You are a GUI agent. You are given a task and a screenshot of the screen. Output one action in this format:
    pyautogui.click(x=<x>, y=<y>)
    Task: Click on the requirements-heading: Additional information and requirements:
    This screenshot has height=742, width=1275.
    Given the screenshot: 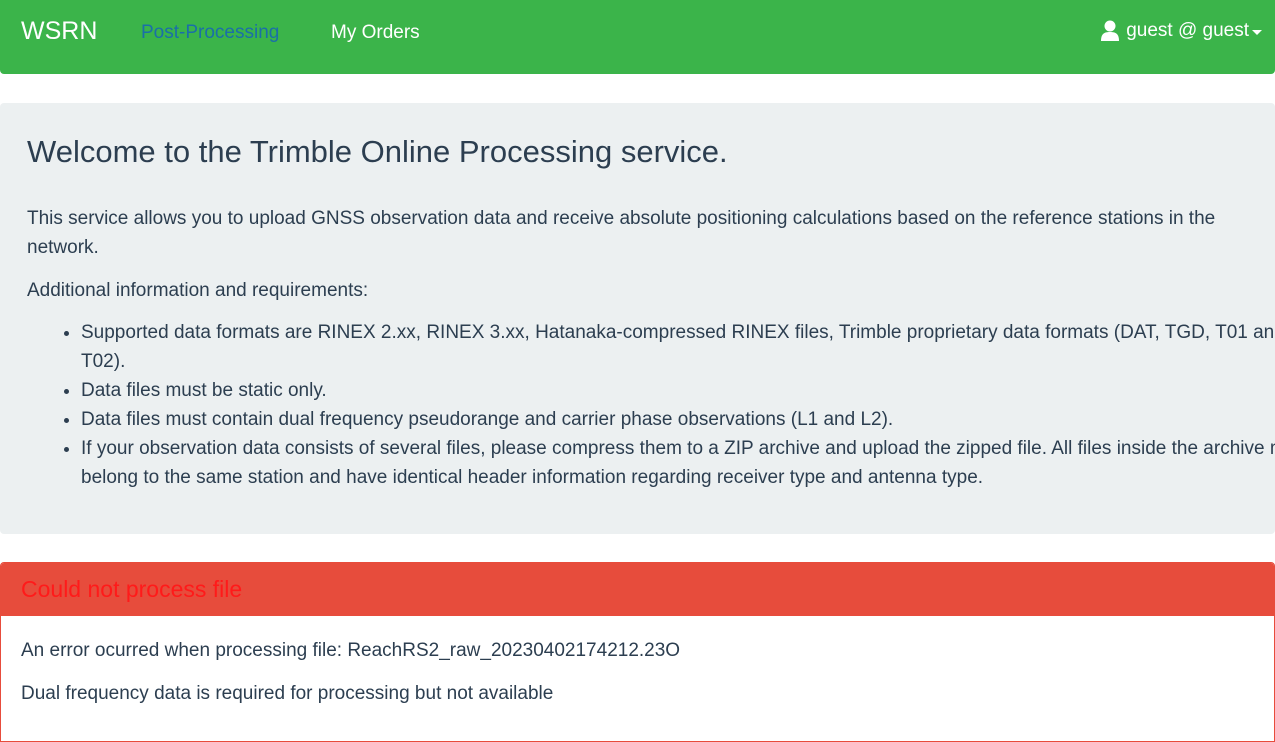 What is the action you would take?
    pyautogui.click(x=198, y=290)
    